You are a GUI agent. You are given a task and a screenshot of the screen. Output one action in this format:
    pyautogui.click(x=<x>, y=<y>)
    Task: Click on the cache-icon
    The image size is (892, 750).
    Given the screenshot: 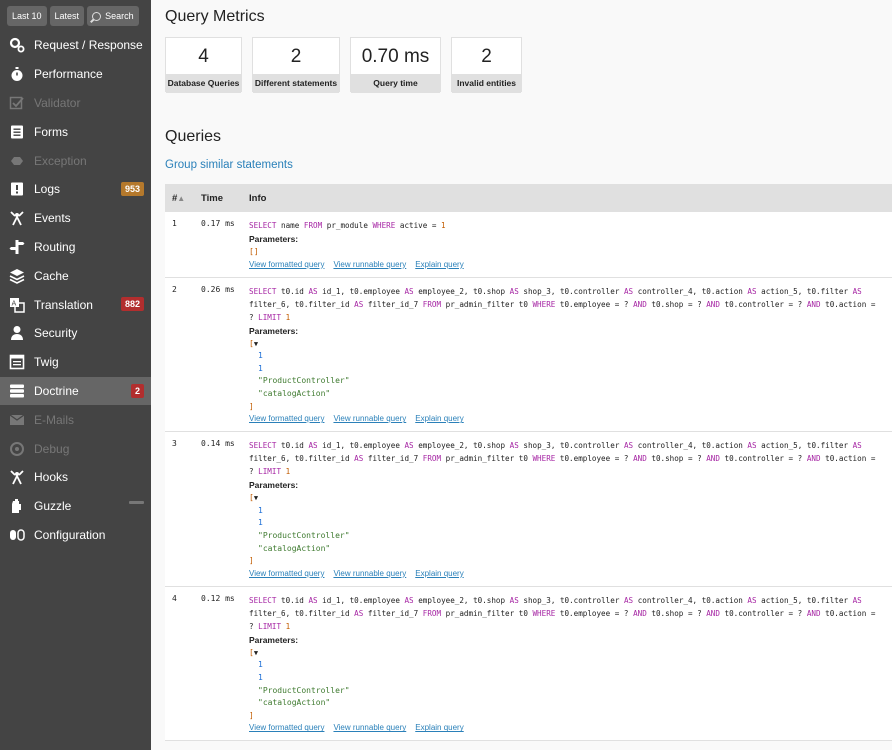 What is the action you would take?
    pyautogui.click(x=17, y=276)
    